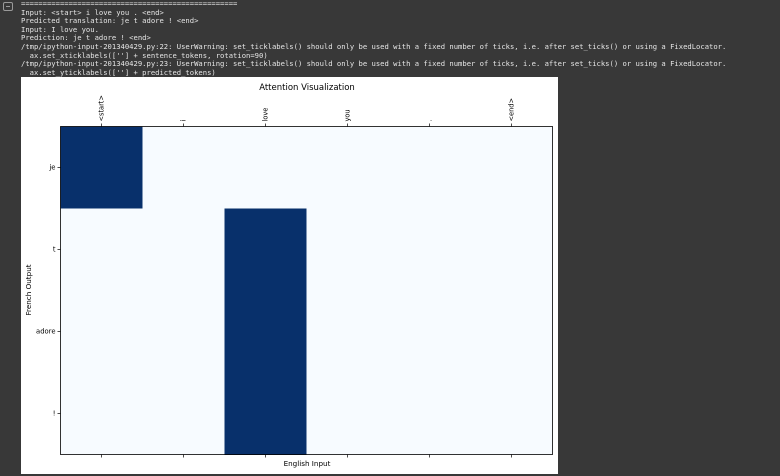  What do you see at coordinates (48, 291) in the screenshot?
I see `y-axis-ticks: je t adore!` at bounding box center [48, 291].